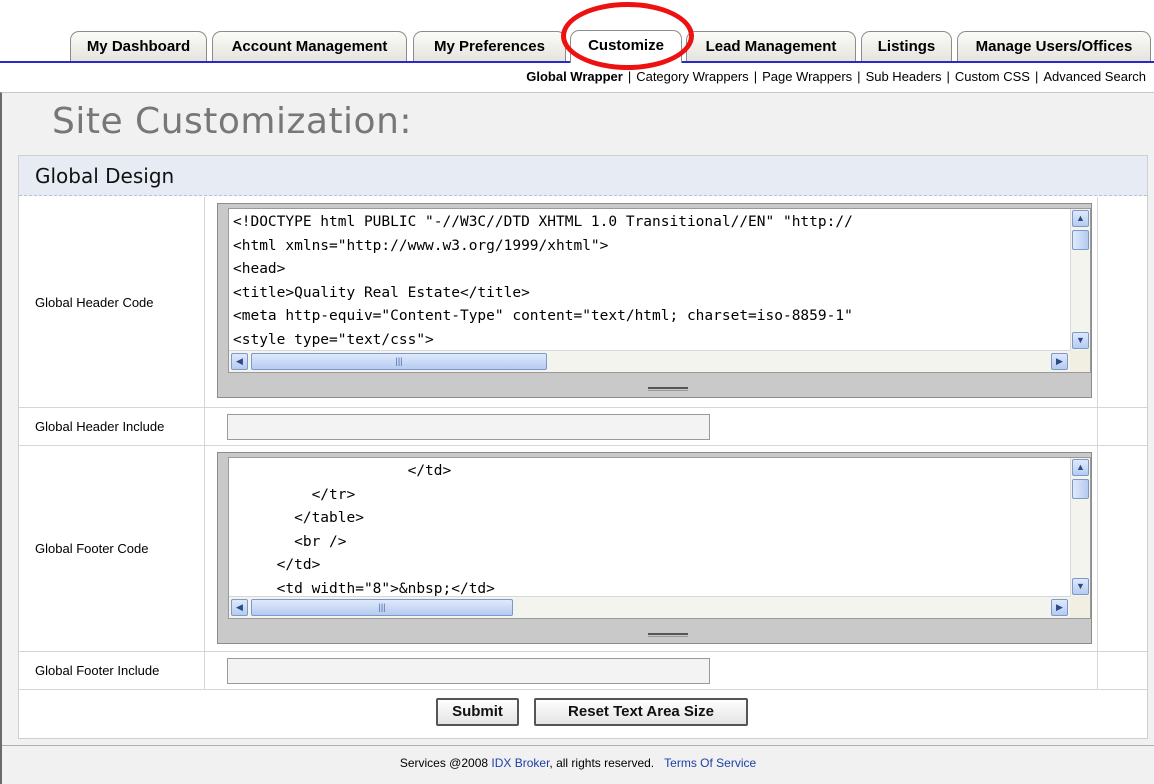 The height and width of the screenshot is (784, 1154). What do you see at coordinates (105, 176) in the screenshot?
I see `section-title: Global Design` at bounding box center [105, 176].